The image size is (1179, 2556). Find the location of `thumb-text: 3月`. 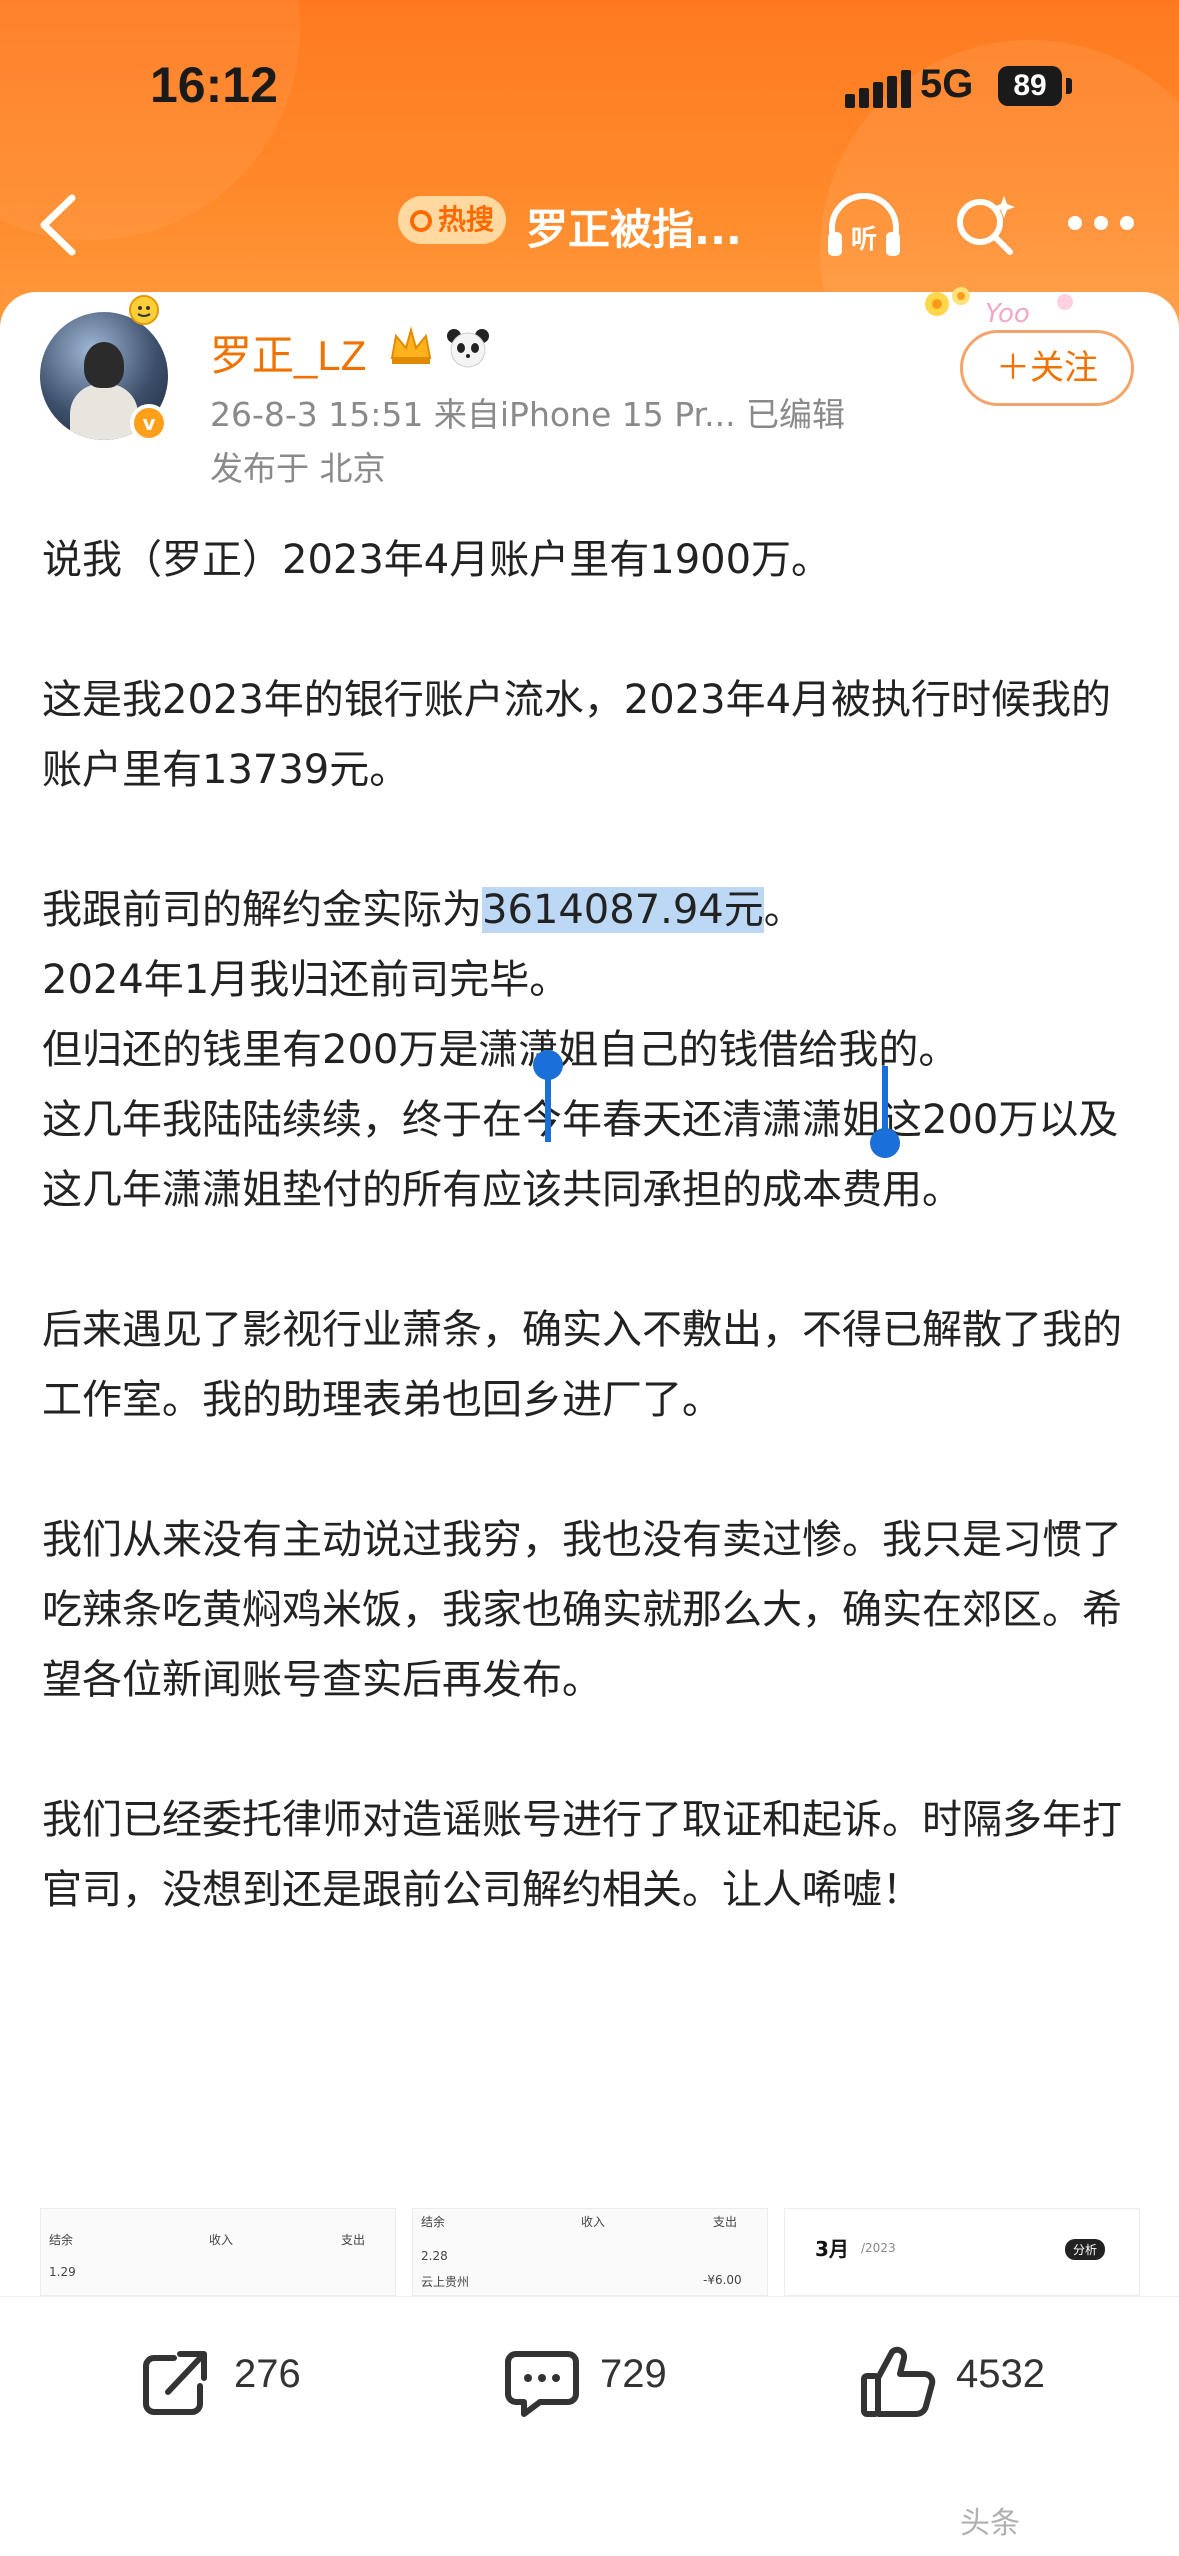

thumb-text: 3月 is located at coordinates (832, 2249).